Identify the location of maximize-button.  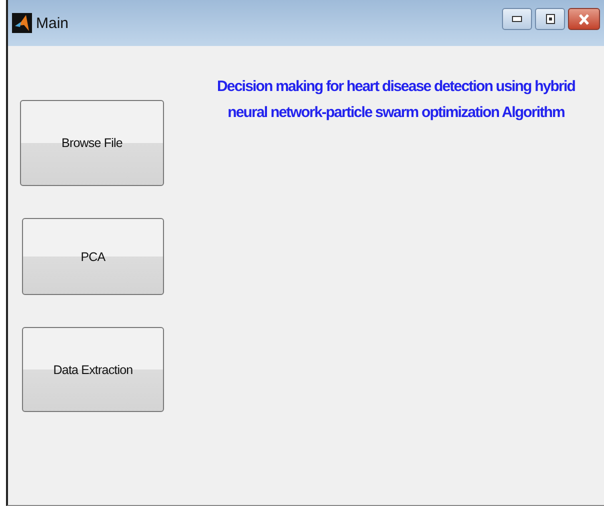
(550, 19).